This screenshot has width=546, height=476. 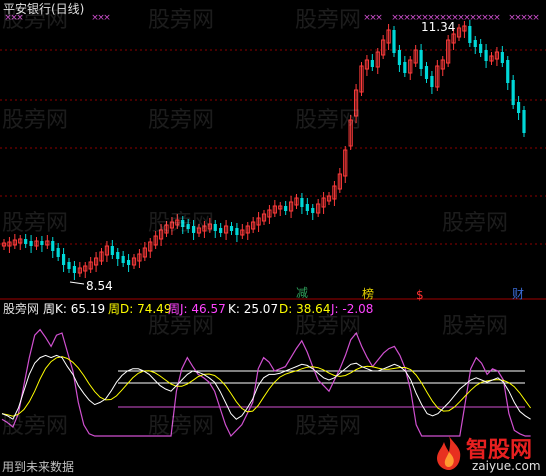 I want to click on weekly-d-value: 周D: 74.49, so click(x=140, y=309).